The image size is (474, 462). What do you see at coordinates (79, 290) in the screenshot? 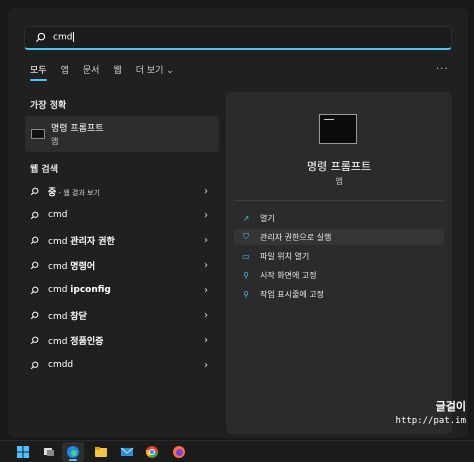
I see `web-search-label: cmd ipconfig` at bounding box center [79, 290].